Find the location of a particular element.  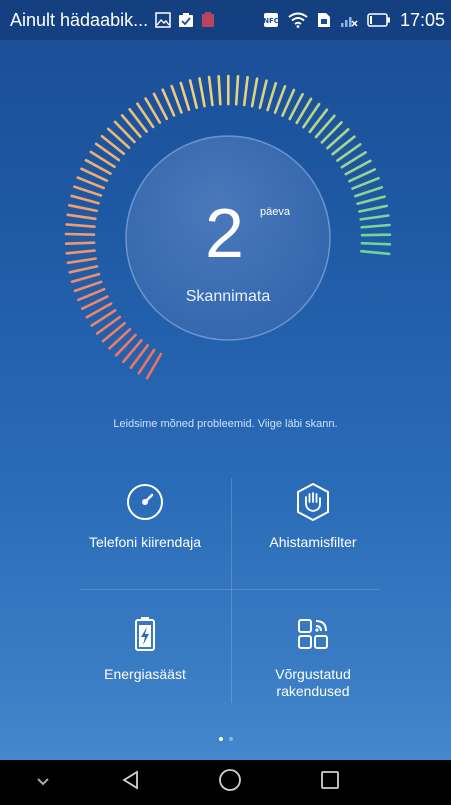

collapse-button is located at coordinates (42, 782).